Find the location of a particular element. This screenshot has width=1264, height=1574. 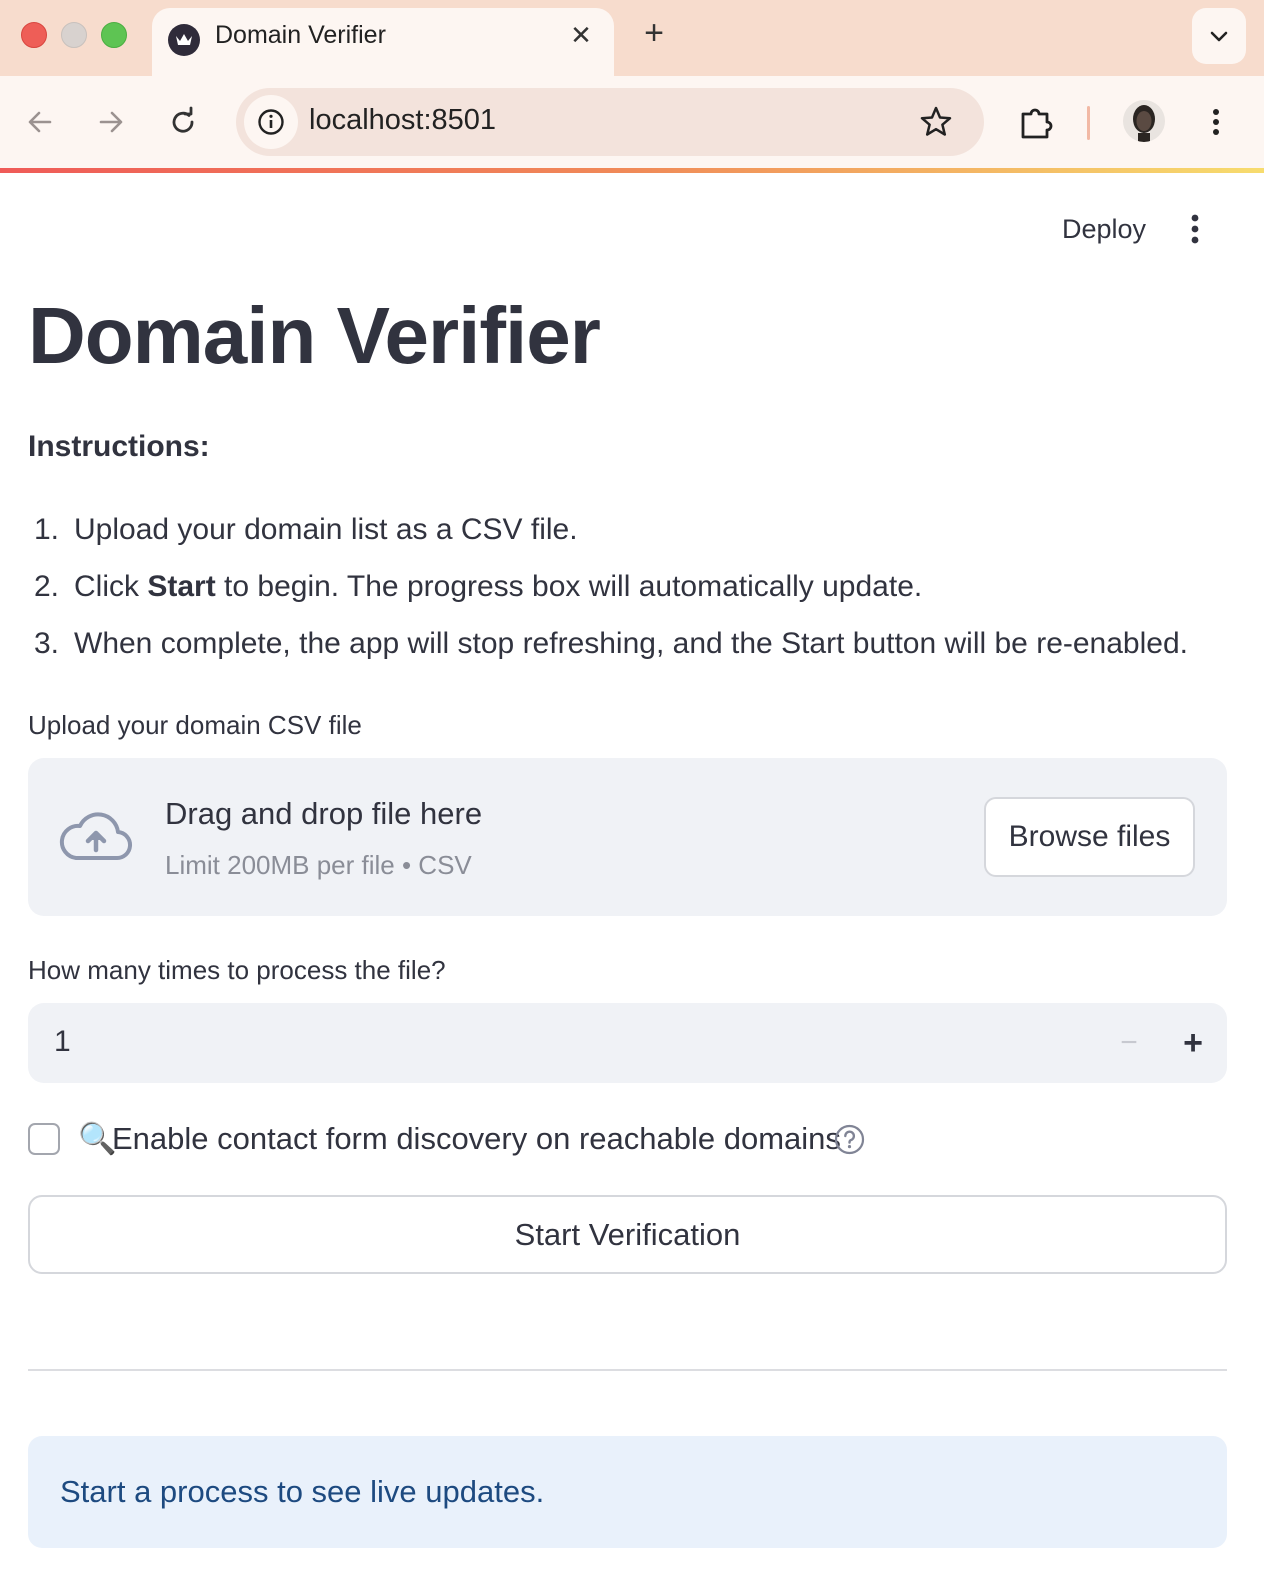

file-uploader-label: Upload your domain CSV file is located at coordinates (195, 725).